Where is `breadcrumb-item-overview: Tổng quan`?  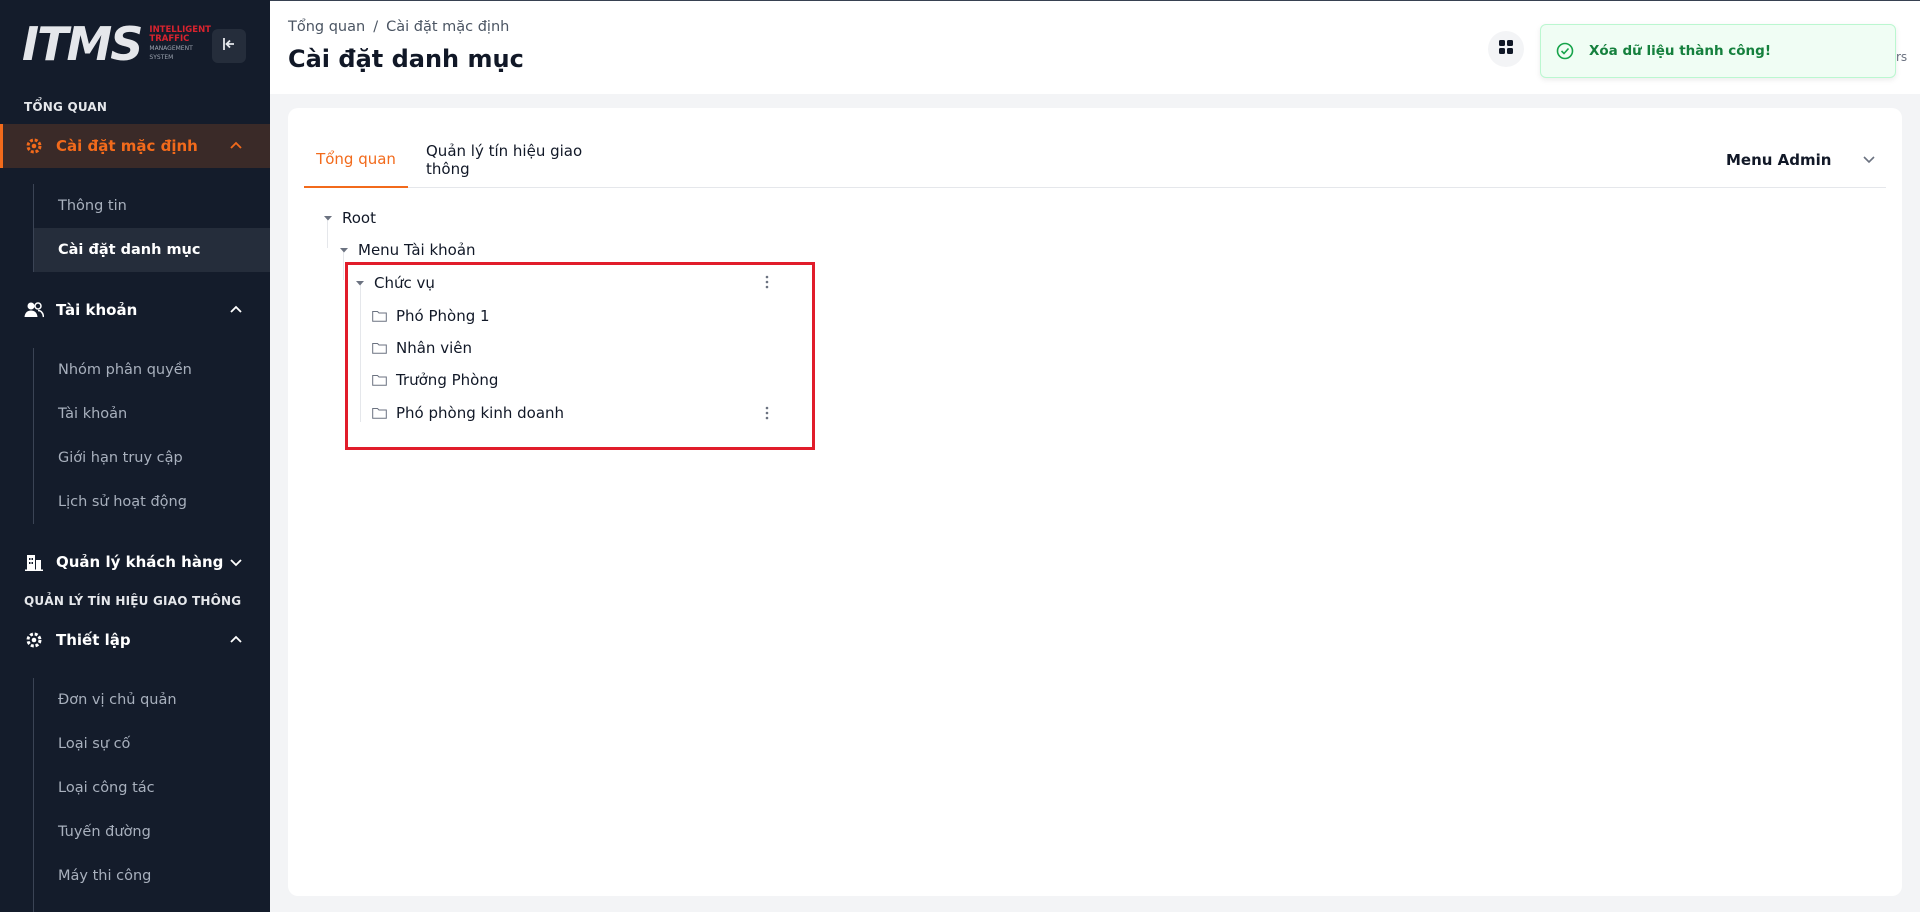
breadcrumb-item-overview: Tổng quan is located at coordinates (326, 27).